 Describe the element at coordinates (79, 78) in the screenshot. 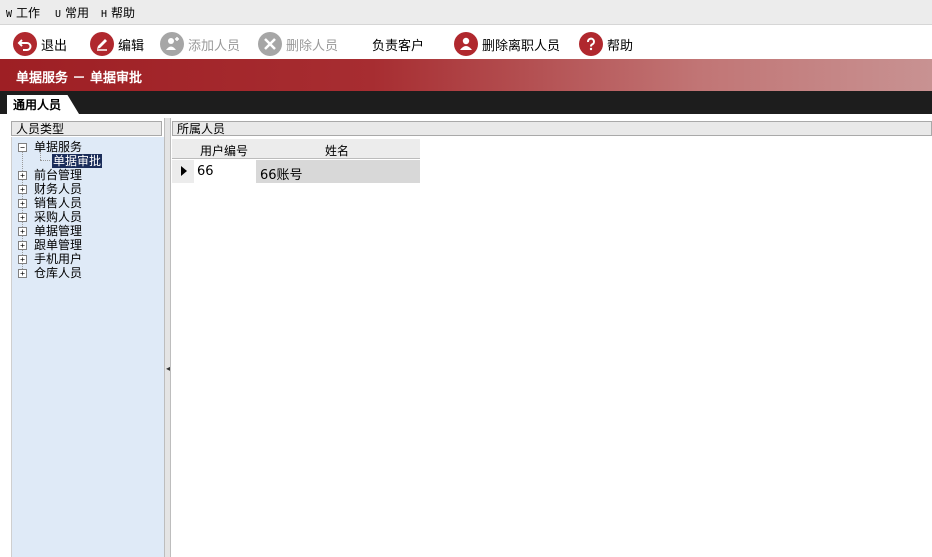

I see `page-title: 单据服务 － 单据审批` at that location.